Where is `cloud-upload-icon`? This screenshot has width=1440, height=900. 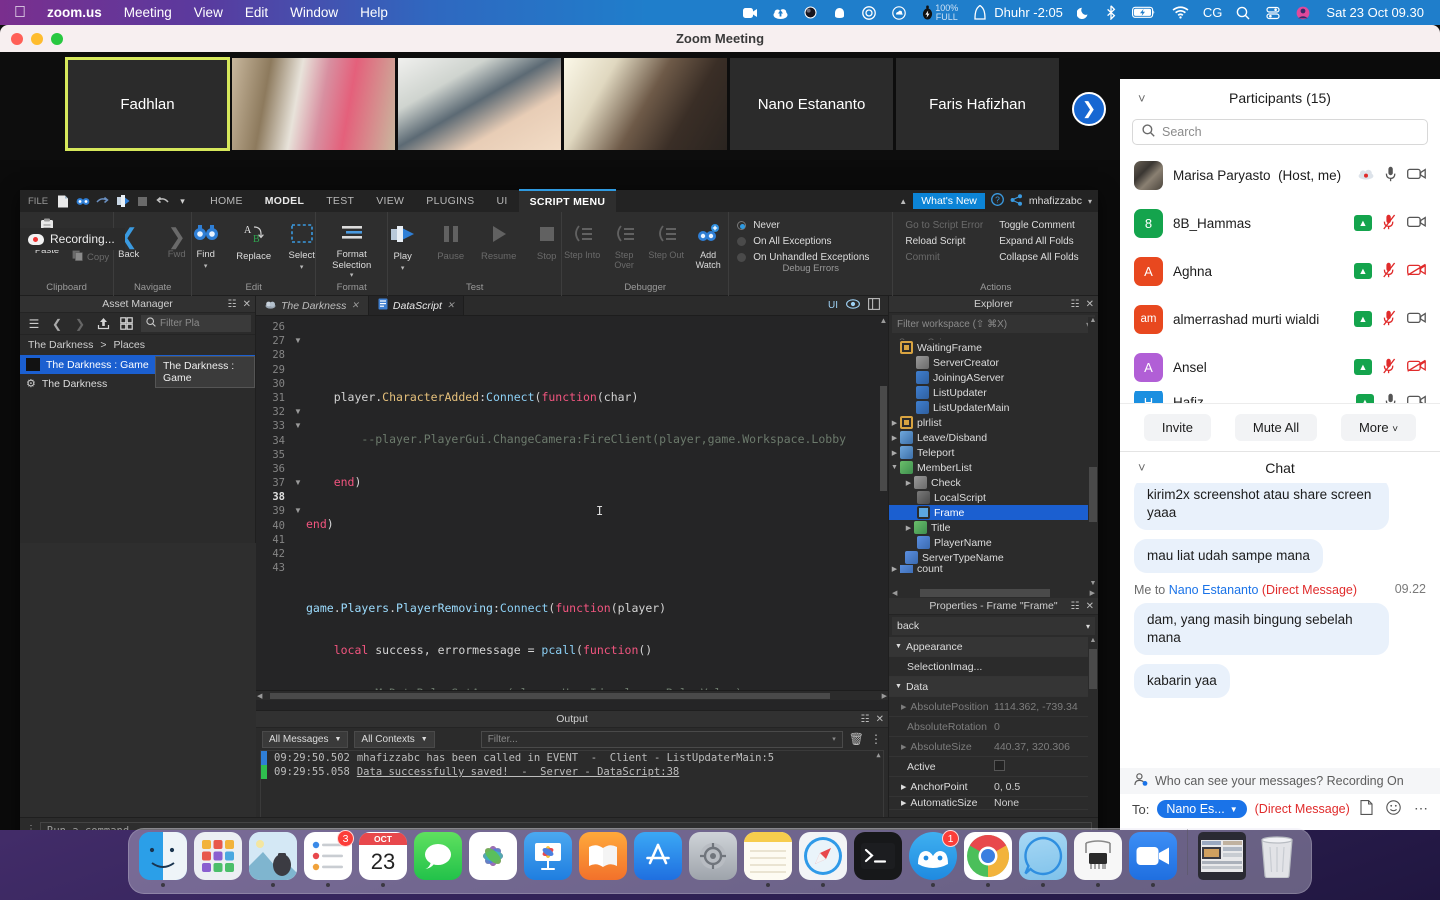 cloud-upload-icon is located at coordinates (780, 12).